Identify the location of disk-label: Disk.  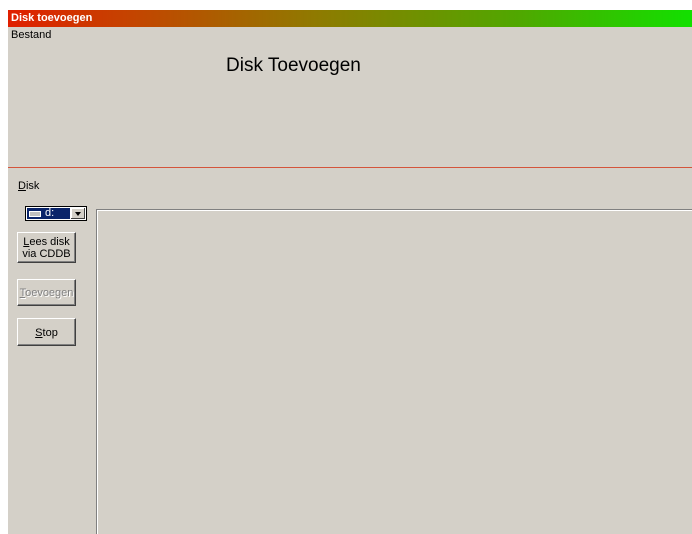
(28, 186).